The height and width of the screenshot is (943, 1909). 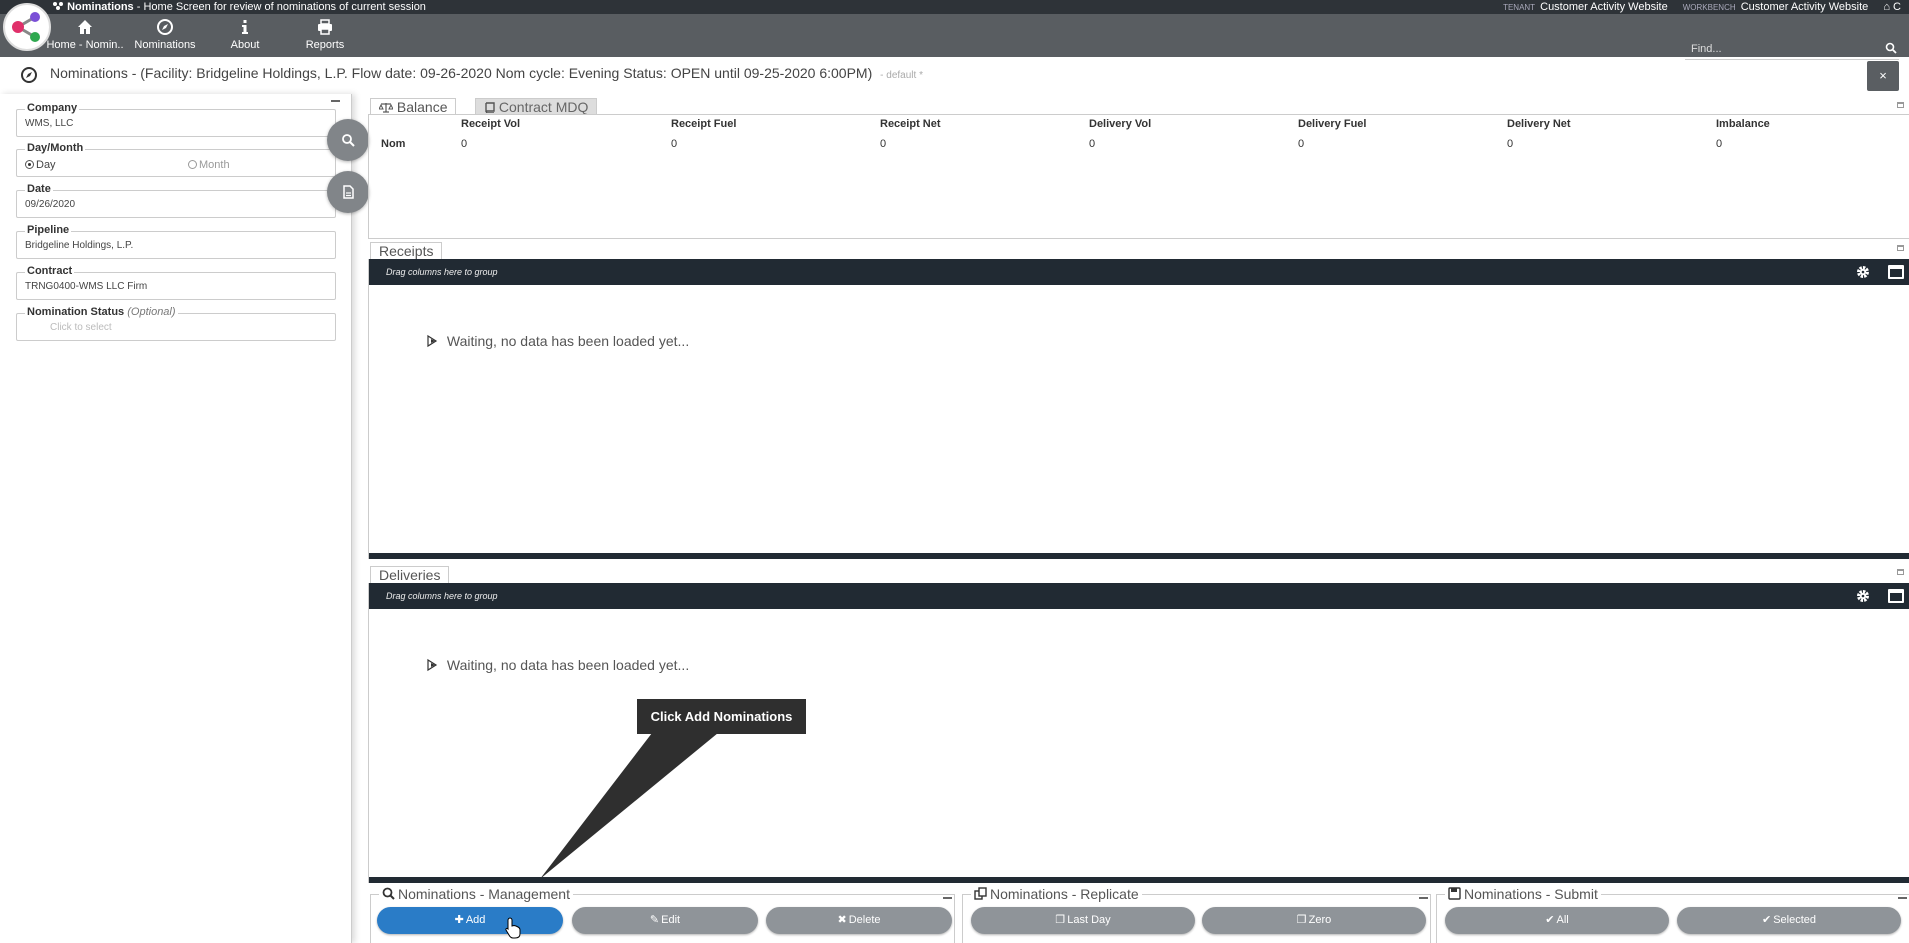 I want to click on home-icon, so click(x=85, y=27).